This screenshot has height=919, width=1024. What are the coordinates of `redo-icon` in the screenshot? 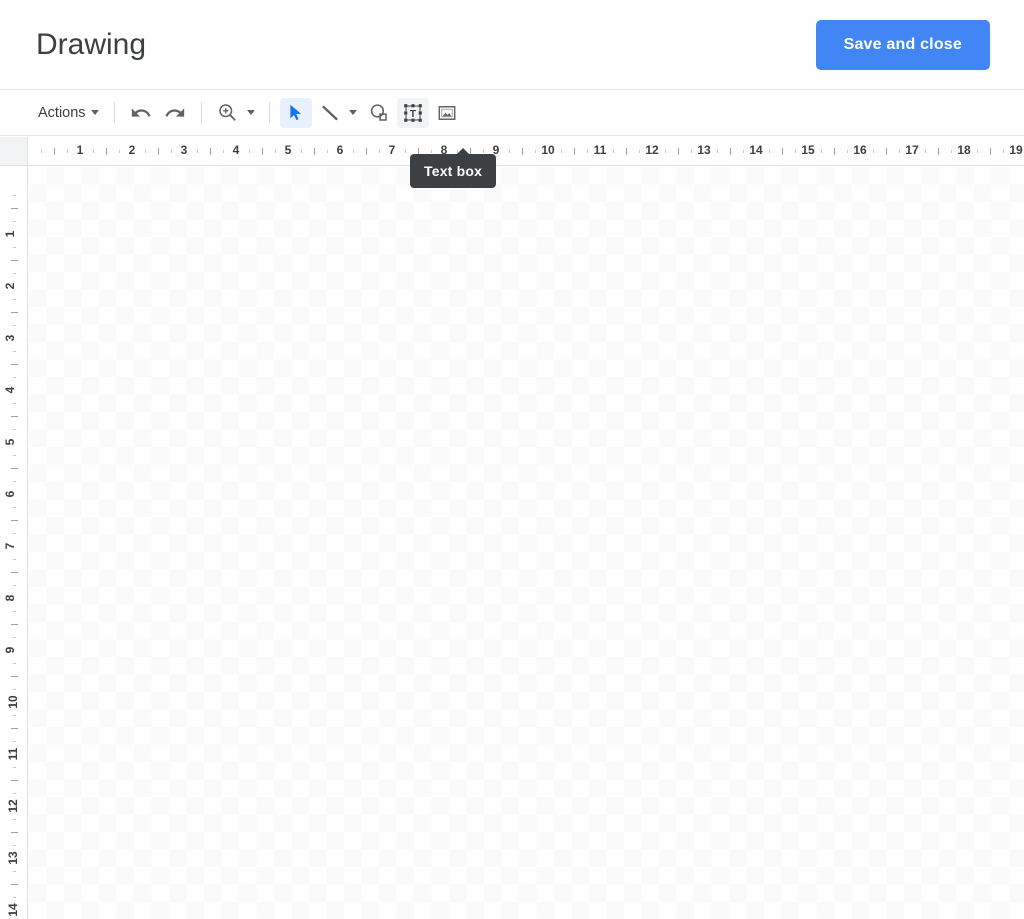 It's located at (174, 112).